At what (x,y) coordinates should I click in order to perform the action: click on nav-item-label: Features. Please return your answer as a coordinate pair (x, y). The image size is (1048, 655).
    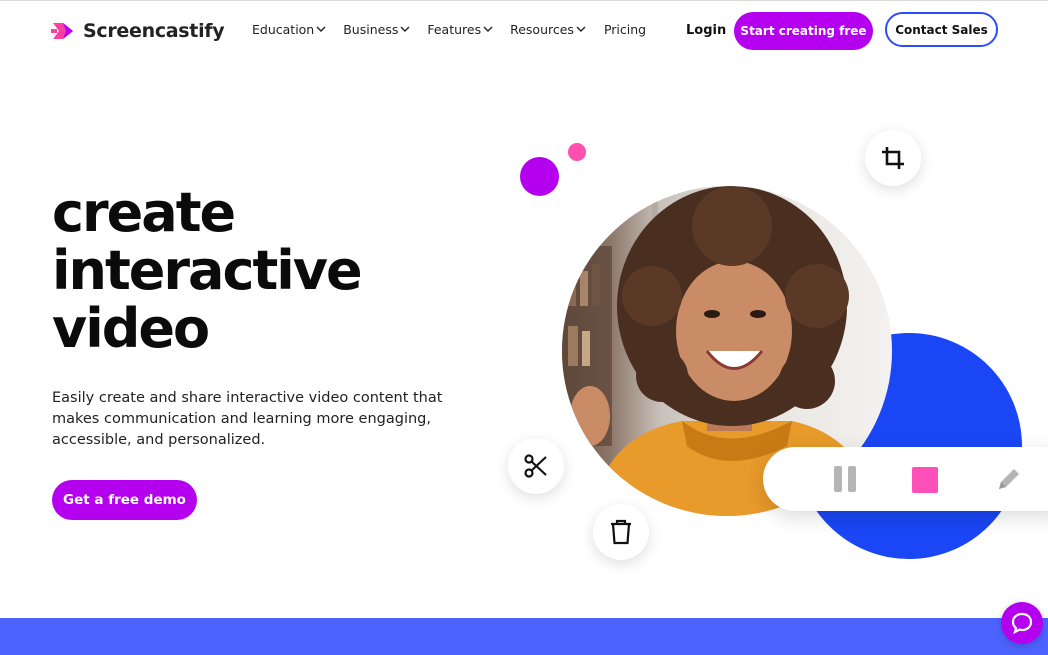
    Looking at the image, I should click on (454, 29).